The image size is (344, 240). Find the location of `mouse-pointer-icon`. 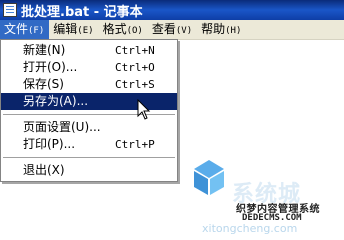

mouse-pointer-icon is located at coordinates (144, 109).